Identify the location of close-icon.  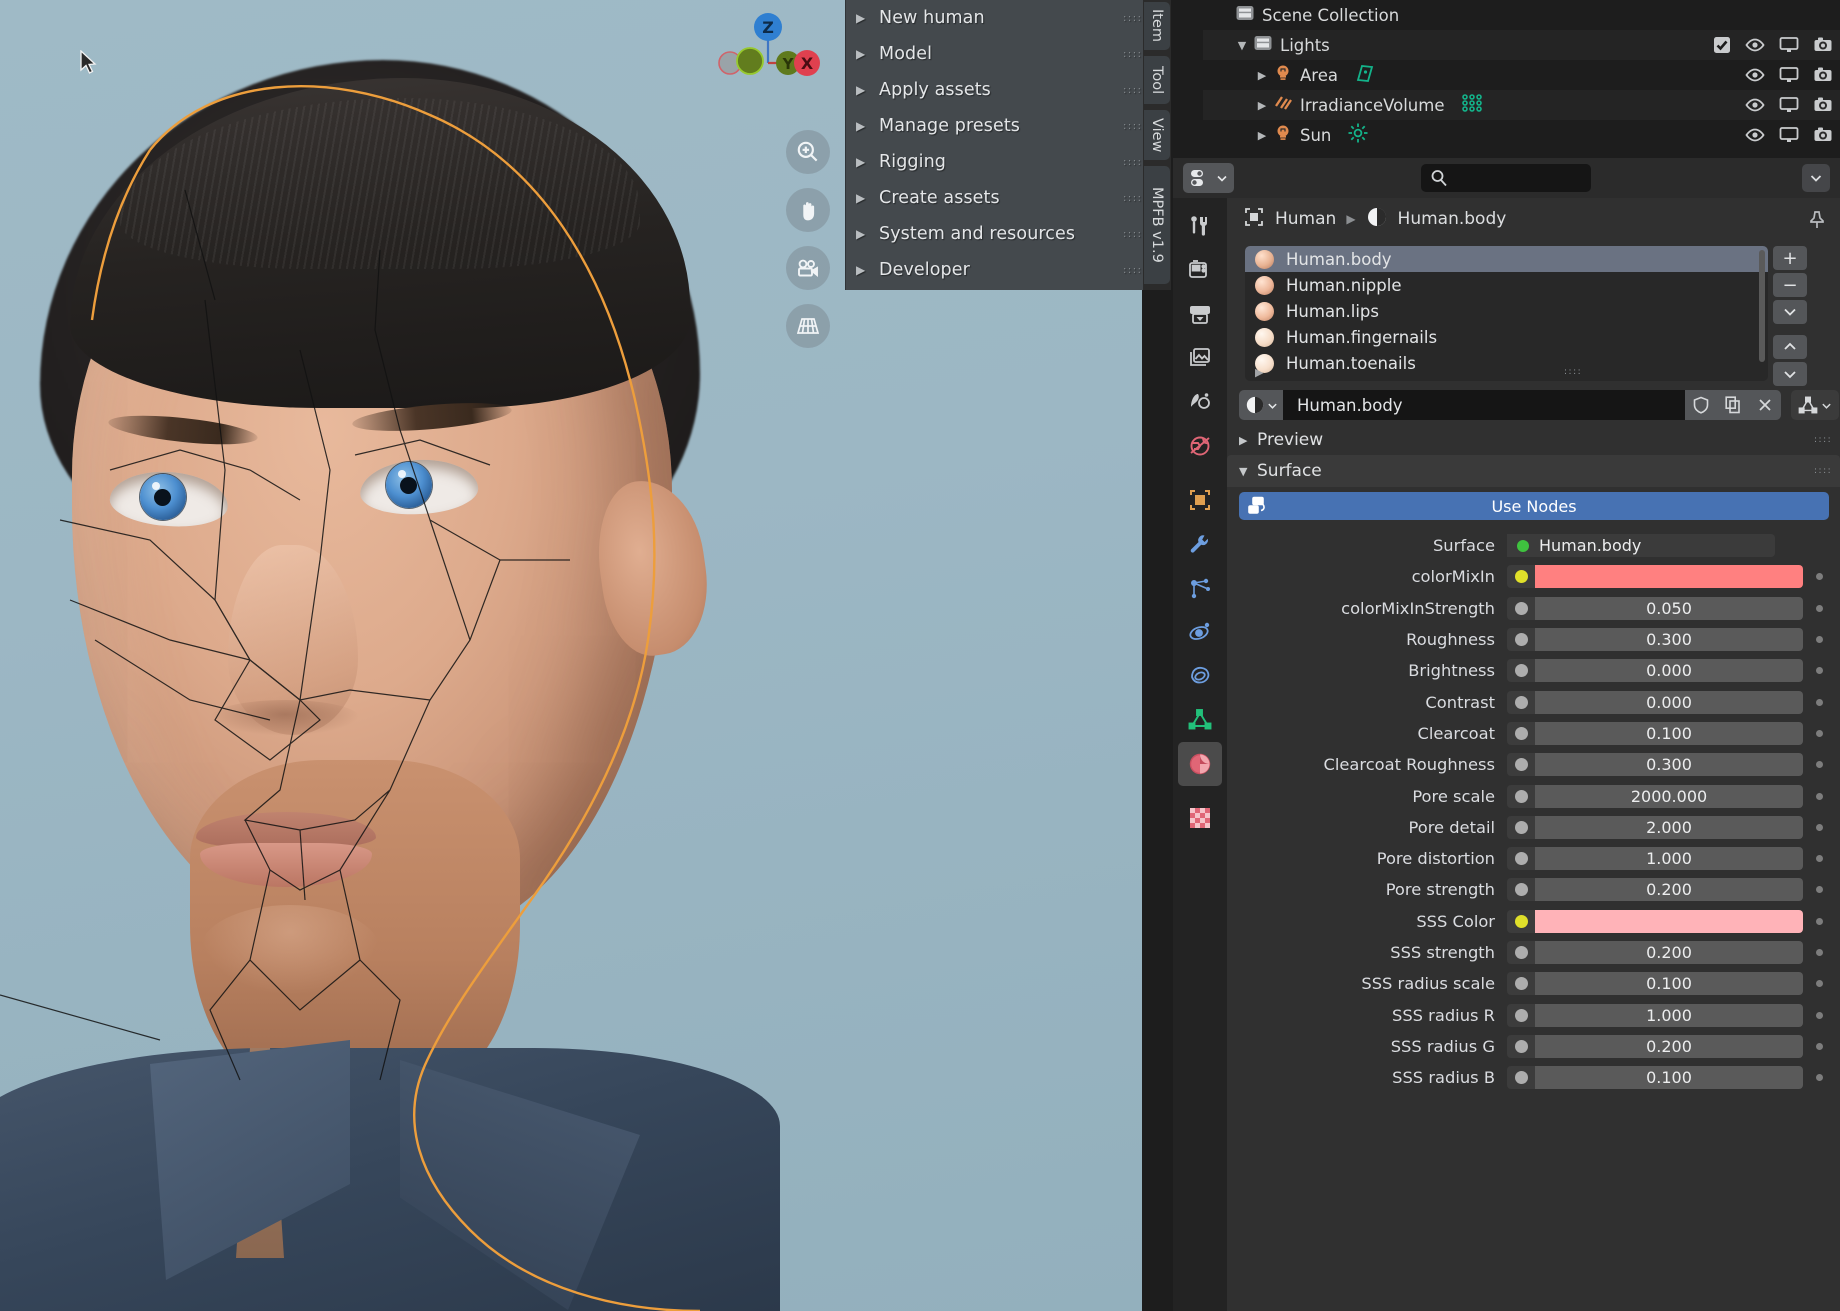
(1765, 405).